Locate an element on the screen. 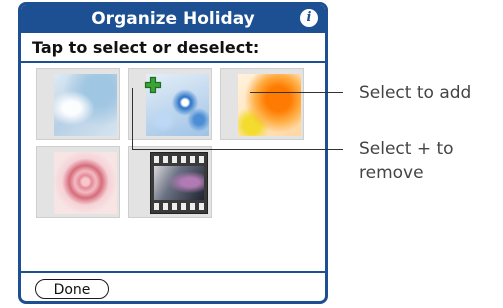  callout-select-to-add: Select to add is located at coordinates (415, 93).